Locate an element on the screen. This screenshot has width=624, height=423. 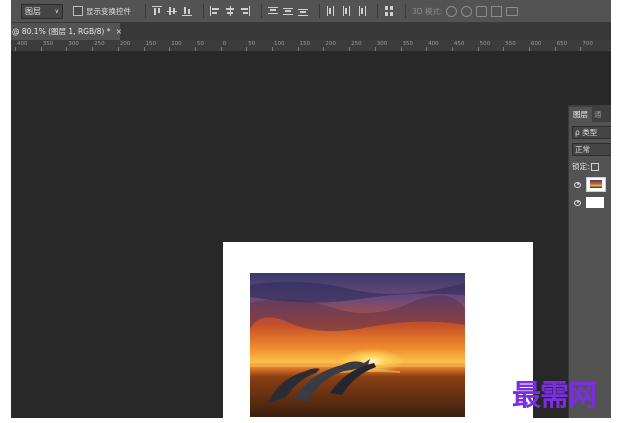
sunset-dolphins-photo is located at coordinates (357, 345).